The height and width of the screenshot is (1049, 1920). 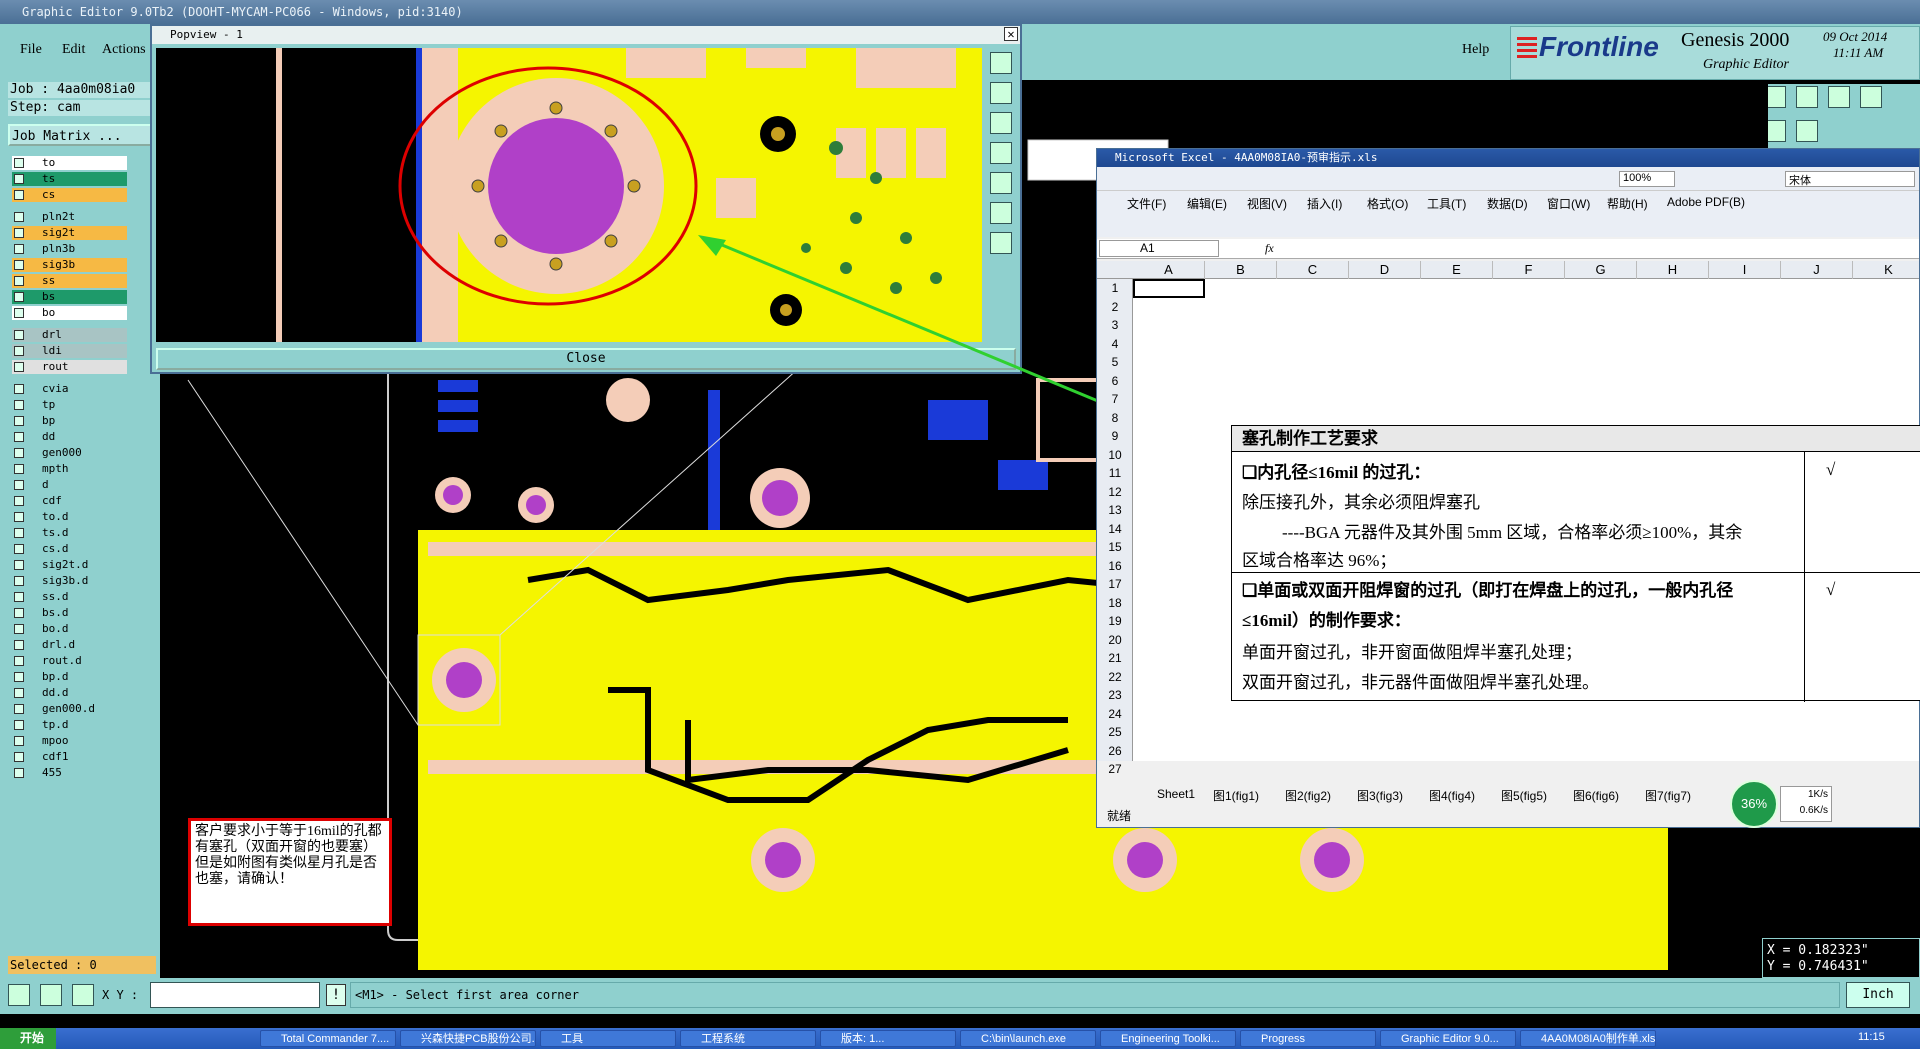 What do you see at coordinates (1115, 436) in the screenshot?
I see `row-header: 9` at bounding box center [1115, 436].